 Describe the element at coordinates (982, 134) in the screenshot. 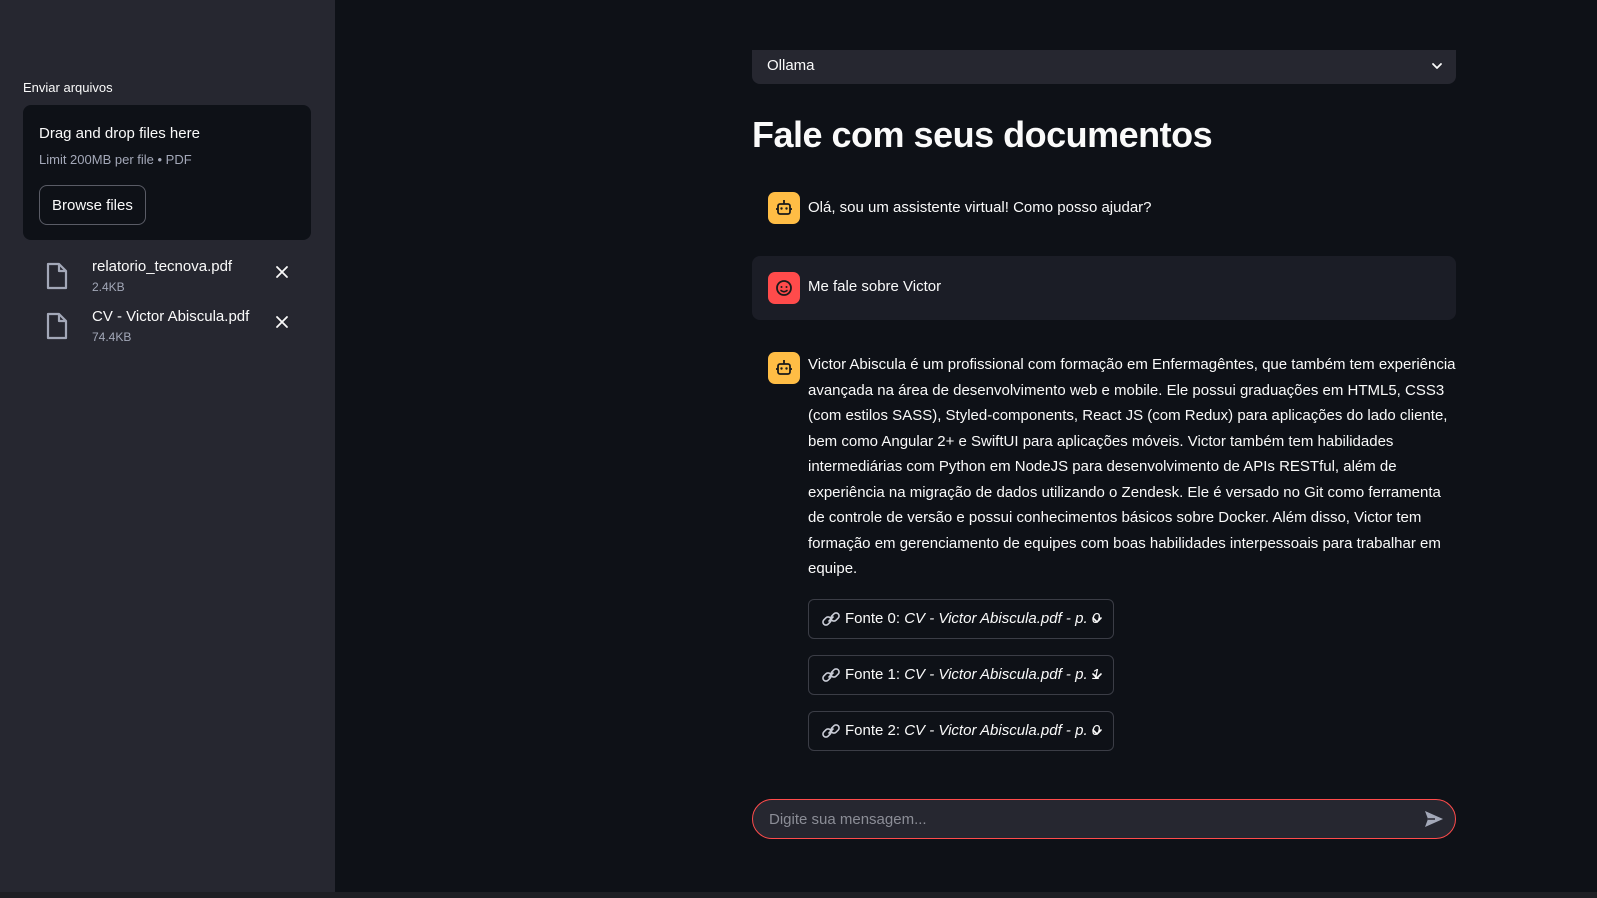

I see `page-title: Fale com seus documentos` at that location.